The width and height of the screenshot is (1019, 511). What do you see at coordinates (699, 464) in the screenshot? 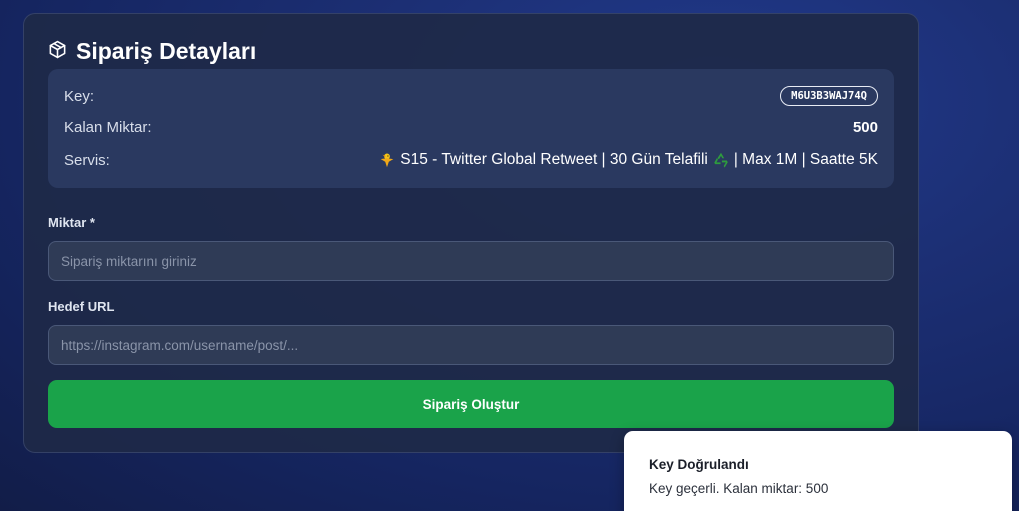
I see `toast-title: Key Doğrulandı` at bounding box center [699, 464].